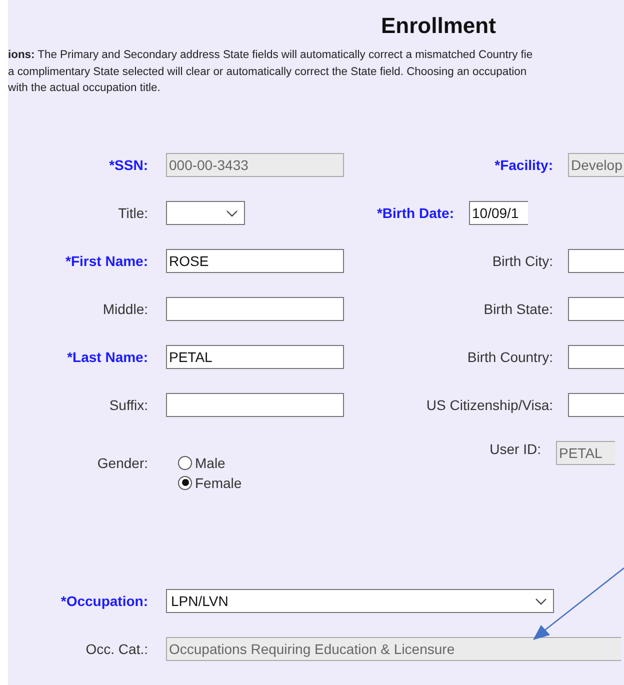 Image resolution: width=624 pixels, height=685 pixels. Describe the element at coordinates (514, 448) in the screenshot. I see `field-label: User ID:` at that location.